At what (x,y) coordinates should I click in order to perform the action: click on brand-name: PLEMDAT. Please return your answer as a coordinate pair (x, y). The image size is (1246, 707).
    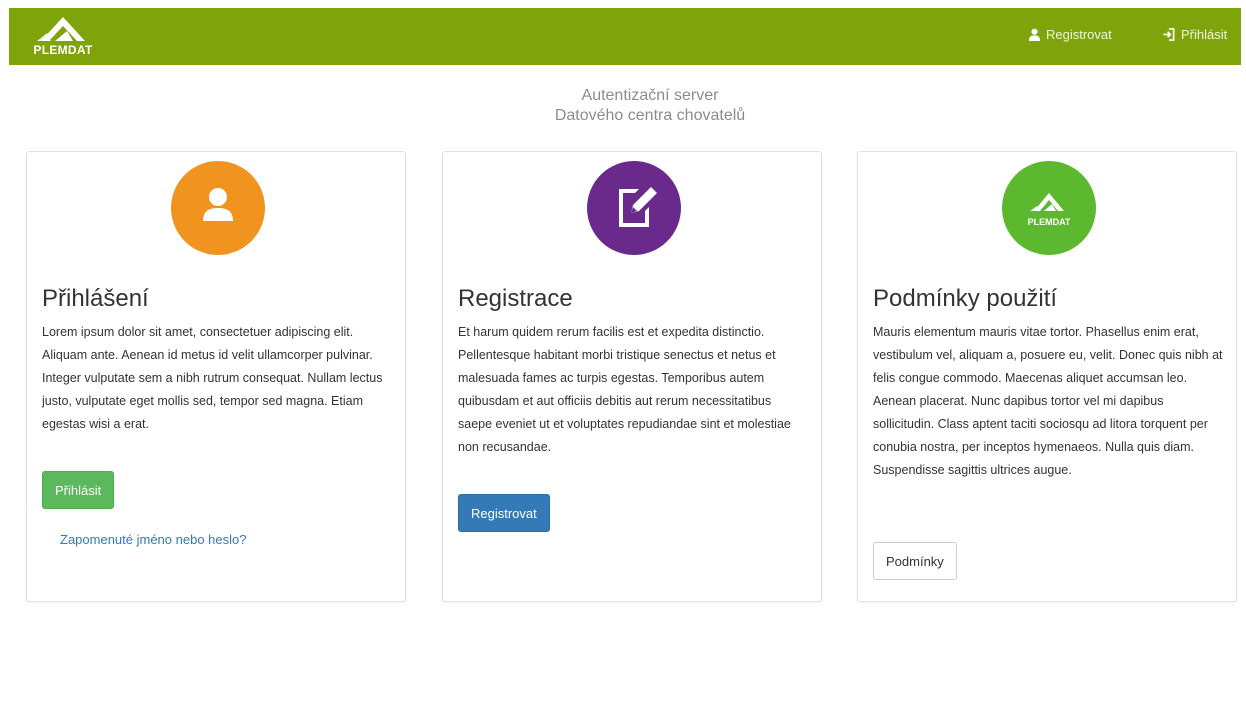
    Looking at the image, I should click on (63, 50).